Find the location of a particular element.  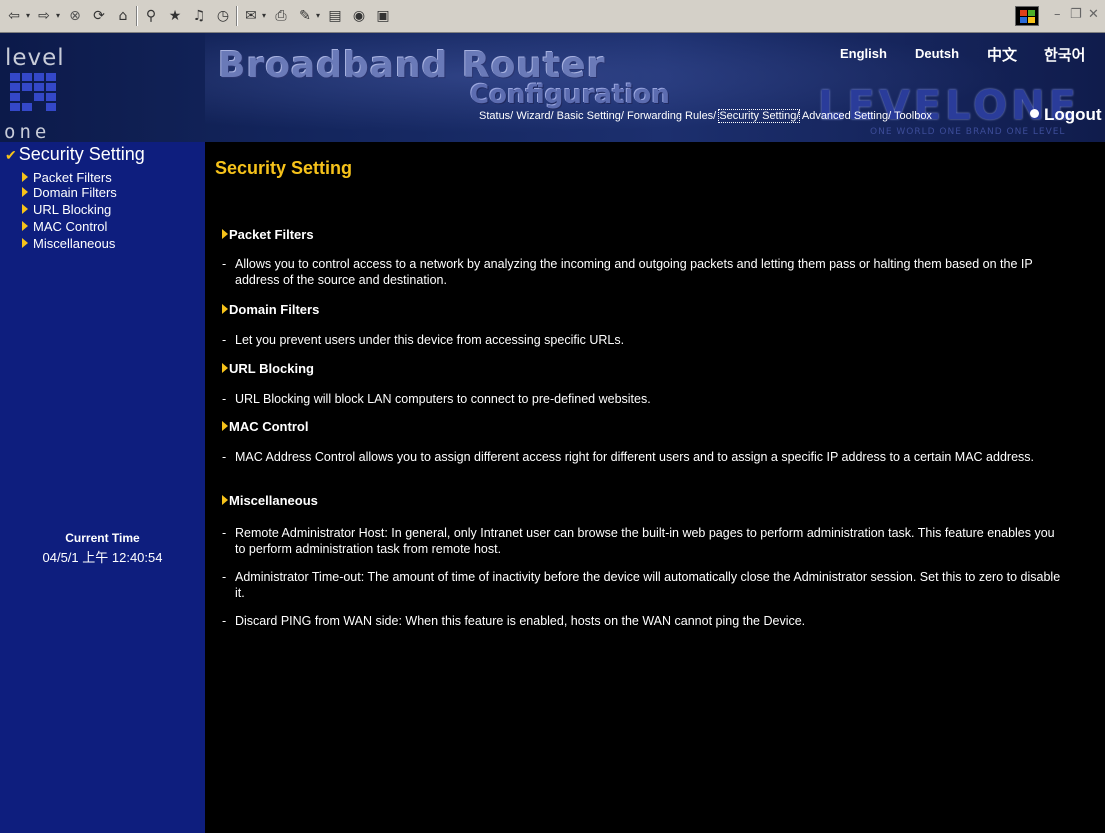

section-heading-label: Miscellaneous is located at coordinates (273, 500).